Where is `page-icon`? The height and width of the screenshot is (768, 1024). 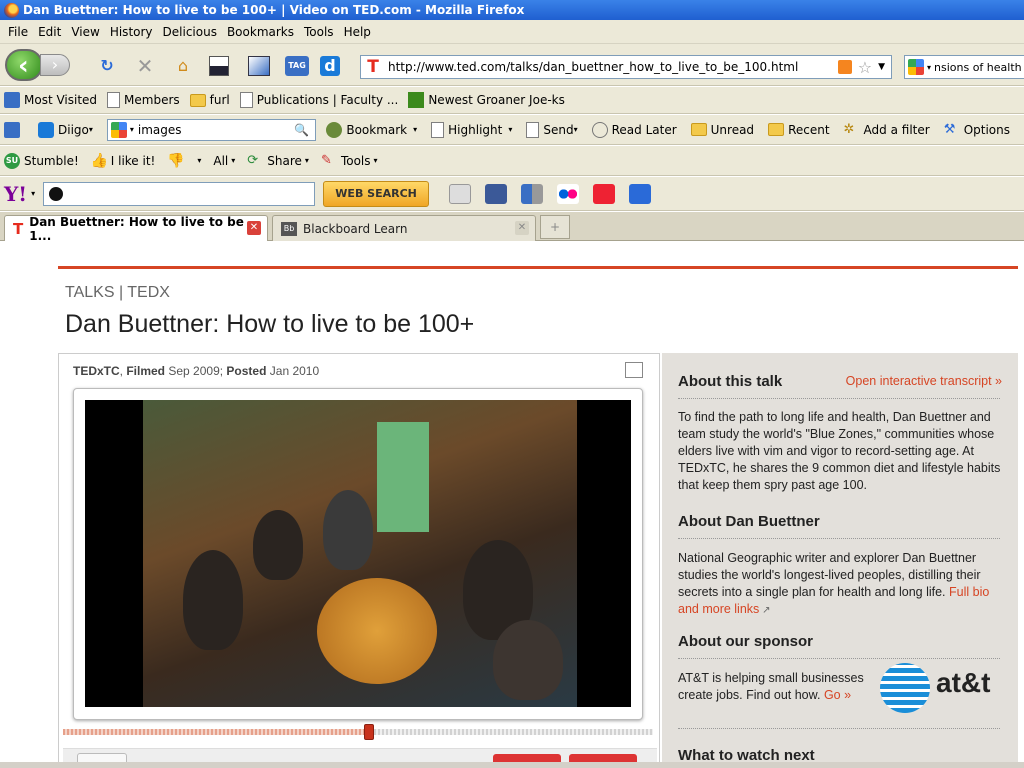
page-icon is located at coordinates (114, 100).